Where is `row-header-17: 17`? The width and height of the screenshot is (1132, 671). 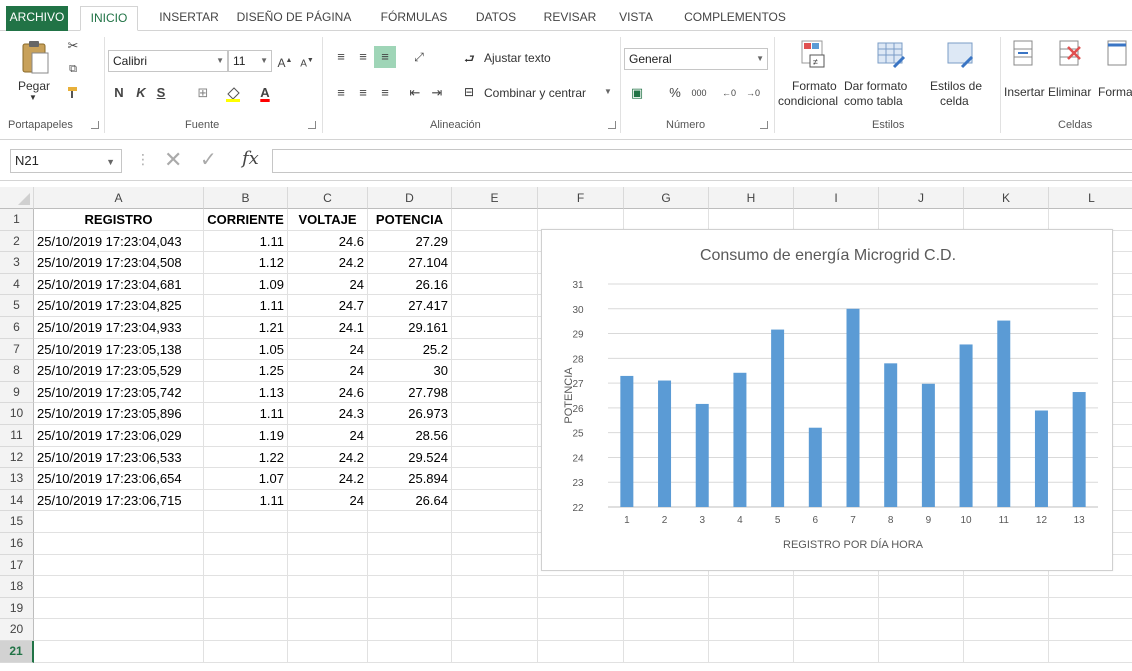 row-header-17: 17 is located at coordinates (17, 565).